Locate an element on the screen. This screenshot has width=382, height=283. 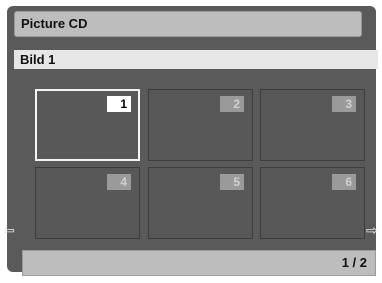
thumbnail-3: 3 is located at coordinates (312, 125).